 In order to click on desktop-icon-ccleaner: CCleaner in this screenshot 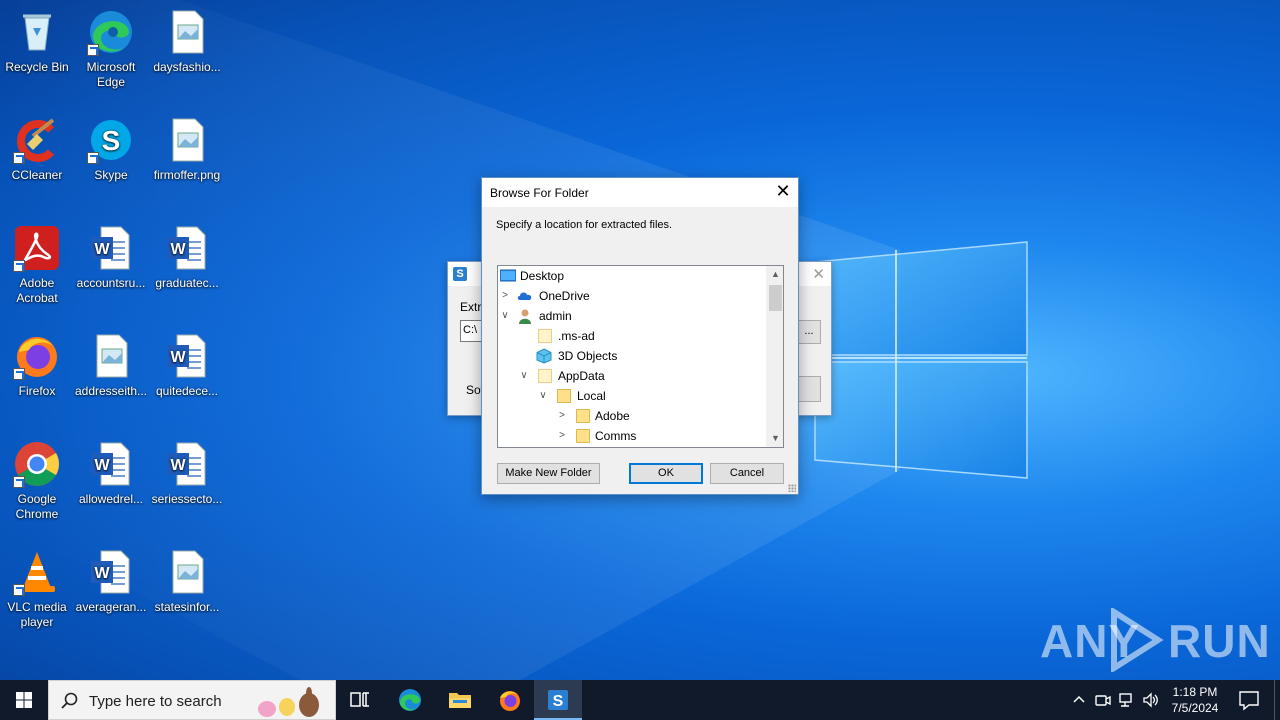, I will do `click(37, 149)`.